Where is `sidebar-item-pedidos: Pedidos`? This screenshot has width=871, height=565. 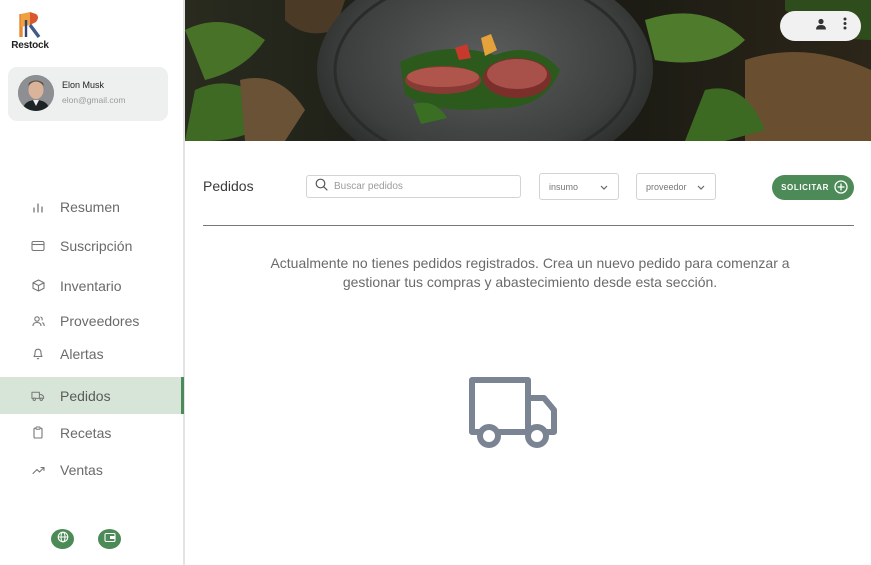 sidebar-item-pedidos: Pedidos is located at coordinates (92, 395).